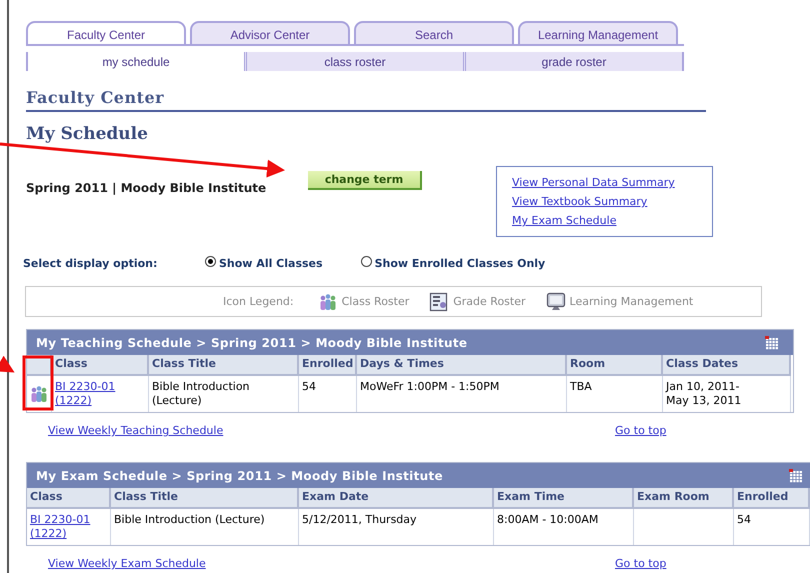  What do you see at coordinates (430, 386) in the screenshot?
I see `table-cell: MoWeFr 1:00PM - 1:50PM` at bounding box center [430, 386].